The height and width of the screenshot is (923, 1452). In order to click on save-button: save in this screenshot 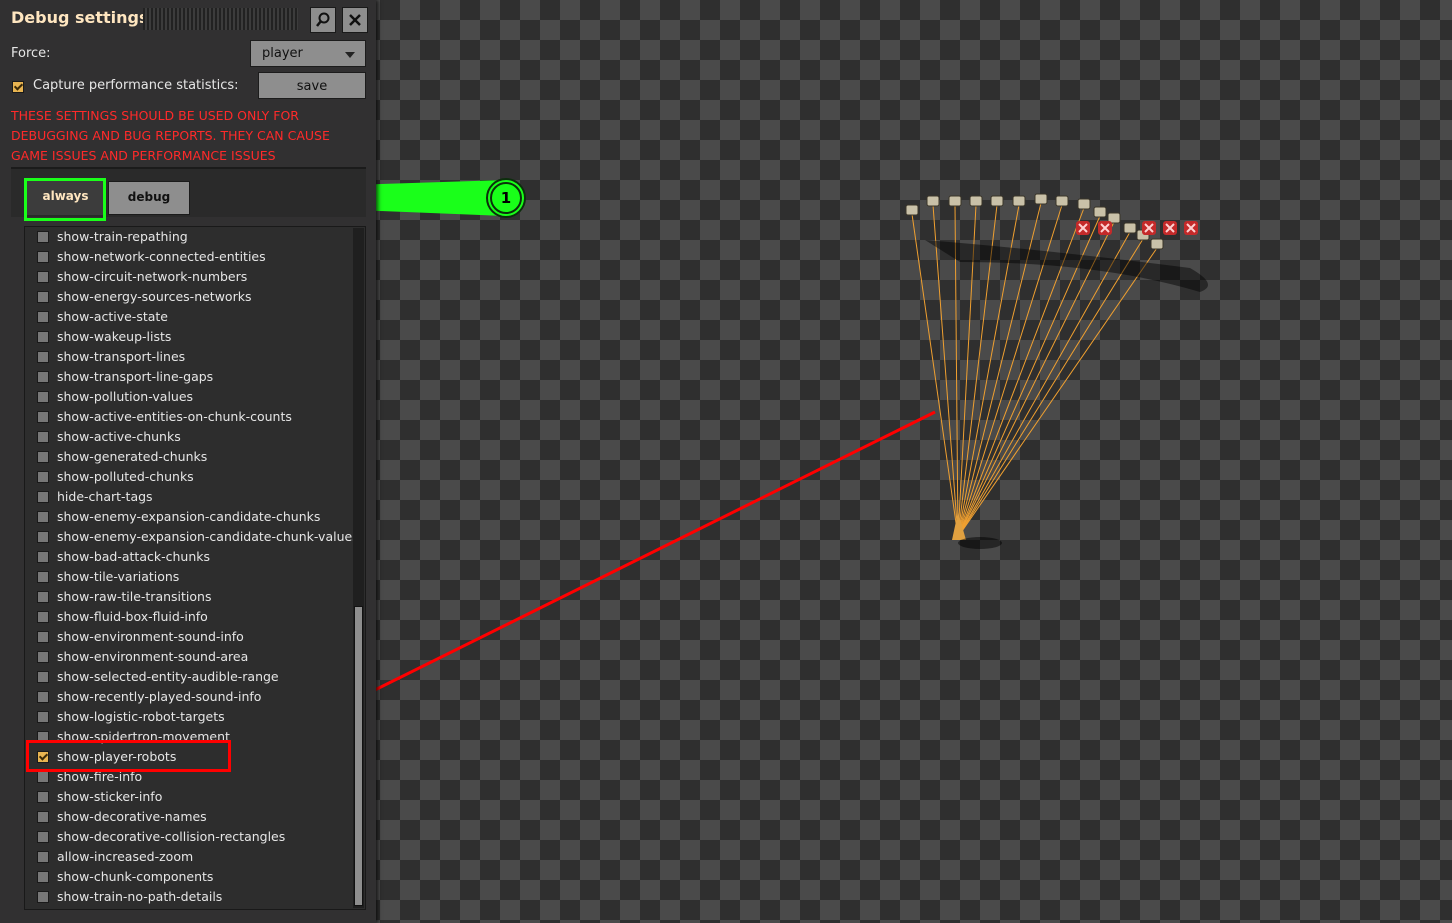, I will do `click(312, 85)`.